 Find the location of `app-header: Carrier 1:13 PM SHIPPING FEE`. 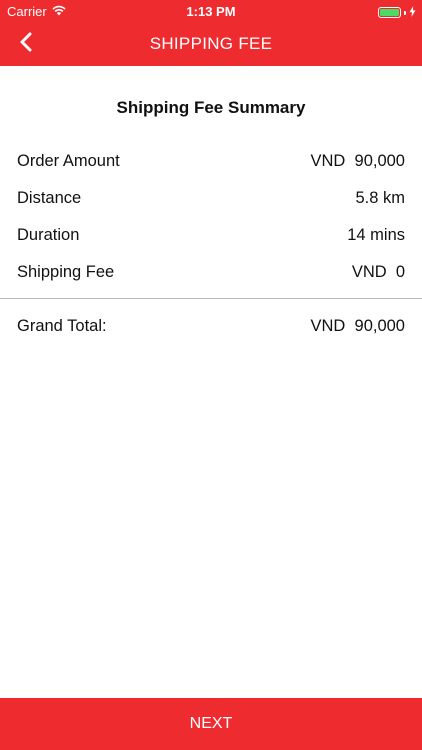

app-header: Carrier 1:13 PM SHIPPING FEE is located at coordinates (211, 33).